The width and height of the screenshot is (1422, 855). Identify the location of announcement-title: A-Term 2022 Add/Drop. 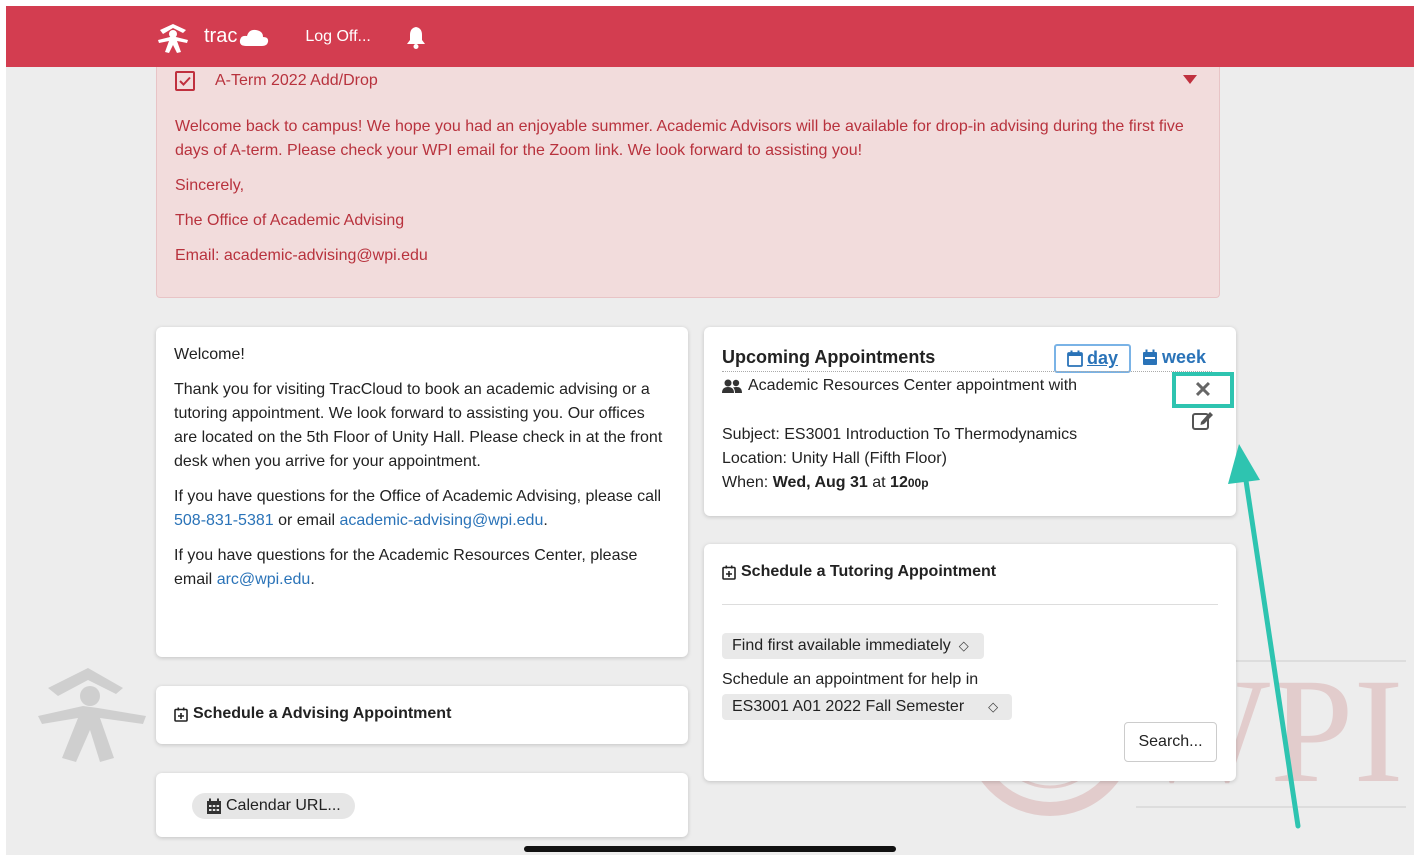
(296, 80).